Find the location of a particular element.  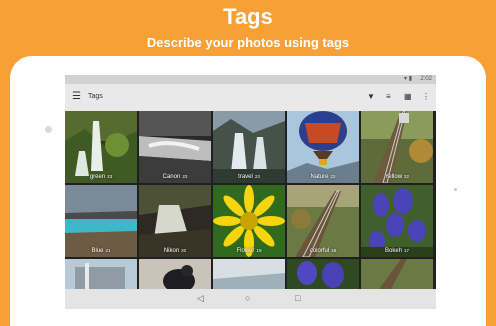

tag-label: Flower 19 is located at coordinates (249, 251).